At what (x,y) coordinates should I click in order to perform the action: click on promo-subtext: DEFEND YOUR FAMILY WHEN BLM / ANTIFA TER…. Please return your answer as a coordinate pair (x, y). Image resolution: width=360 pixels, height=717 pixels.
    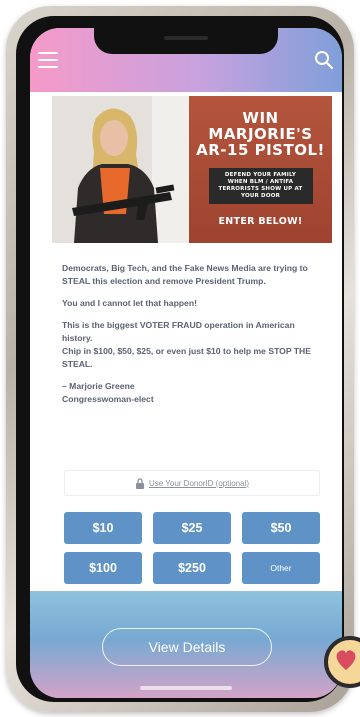
    Looking at the image, I should click on (260, 186).